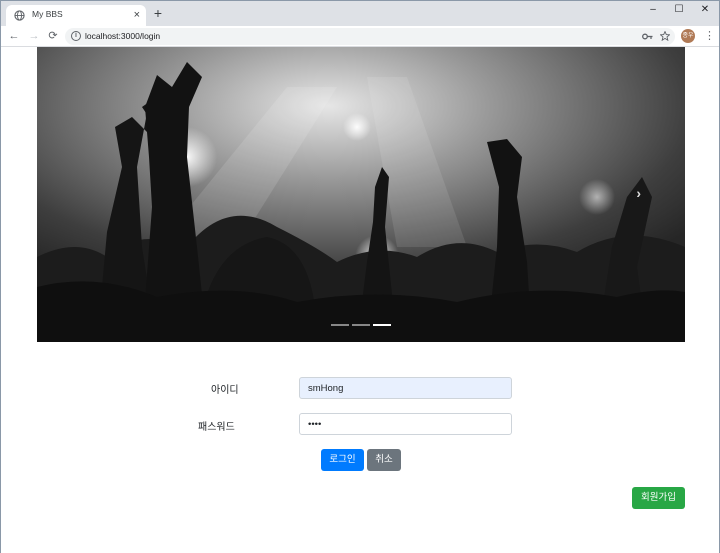 This screenshot has width=720, height=553. Describe the element at coordinates (76, 36) in the screenshot. I see `info-icon: i` at that location.